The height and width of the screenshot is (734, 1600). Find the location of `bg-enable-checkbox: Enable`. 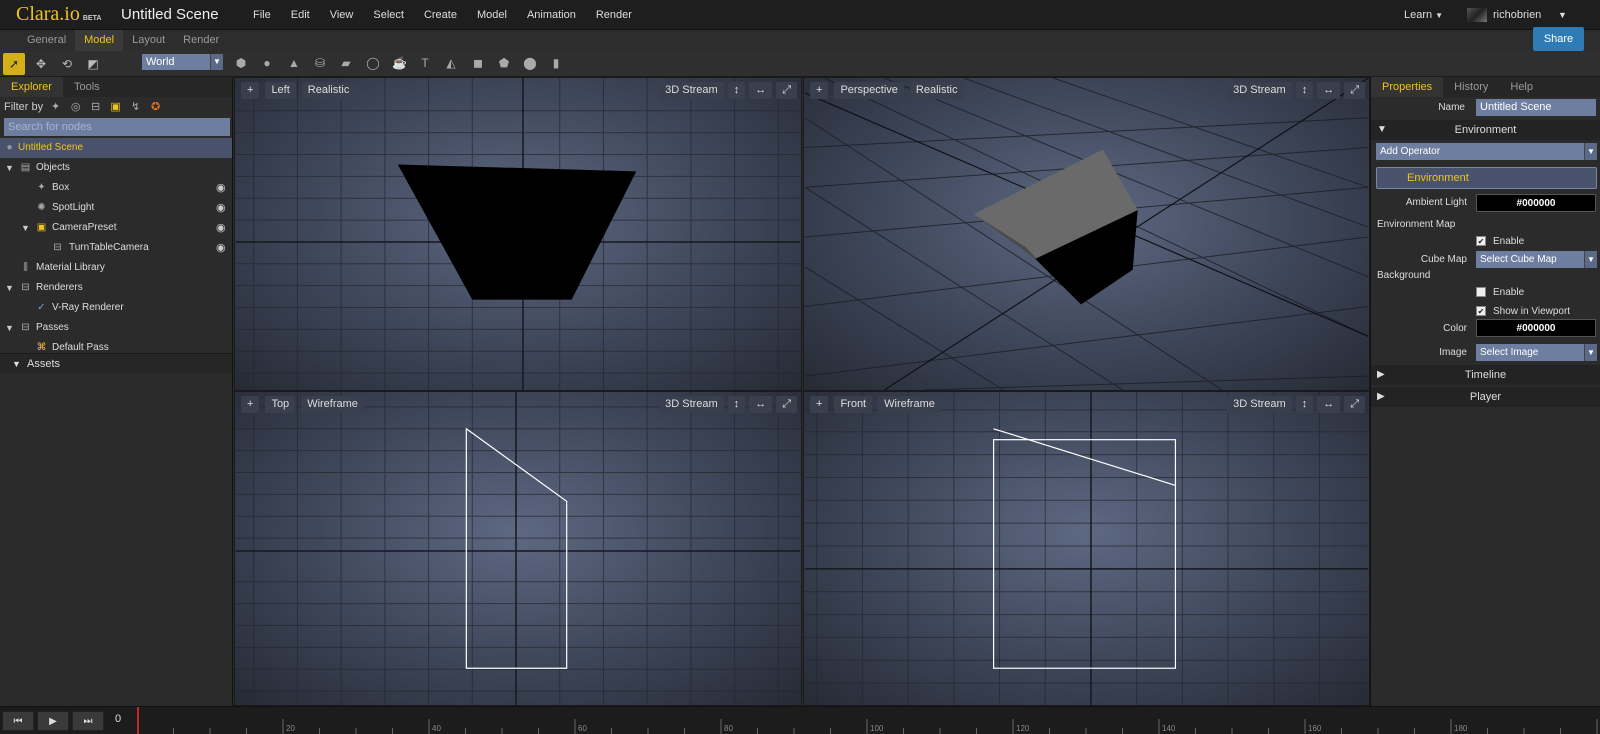

bg-enable-checkbox: Enable is located at coordinates (1500, 292).